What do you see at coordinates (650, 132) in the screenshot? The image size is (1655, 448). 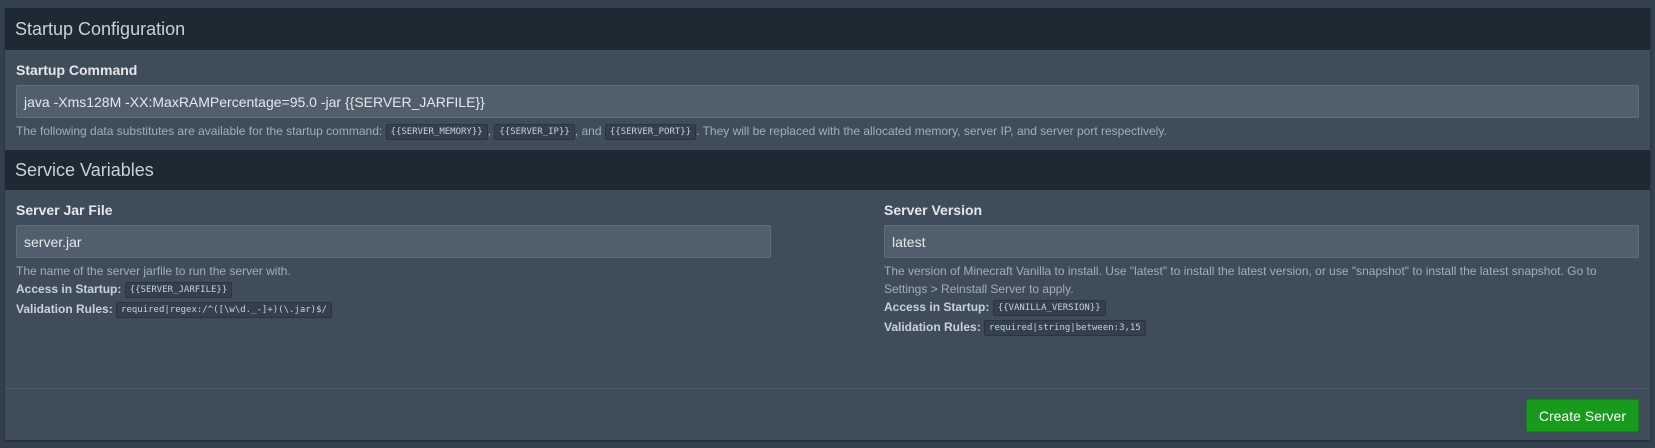 I see `server-port-var: {{SERVER_PORT}}` at bounding box center [650, 132].